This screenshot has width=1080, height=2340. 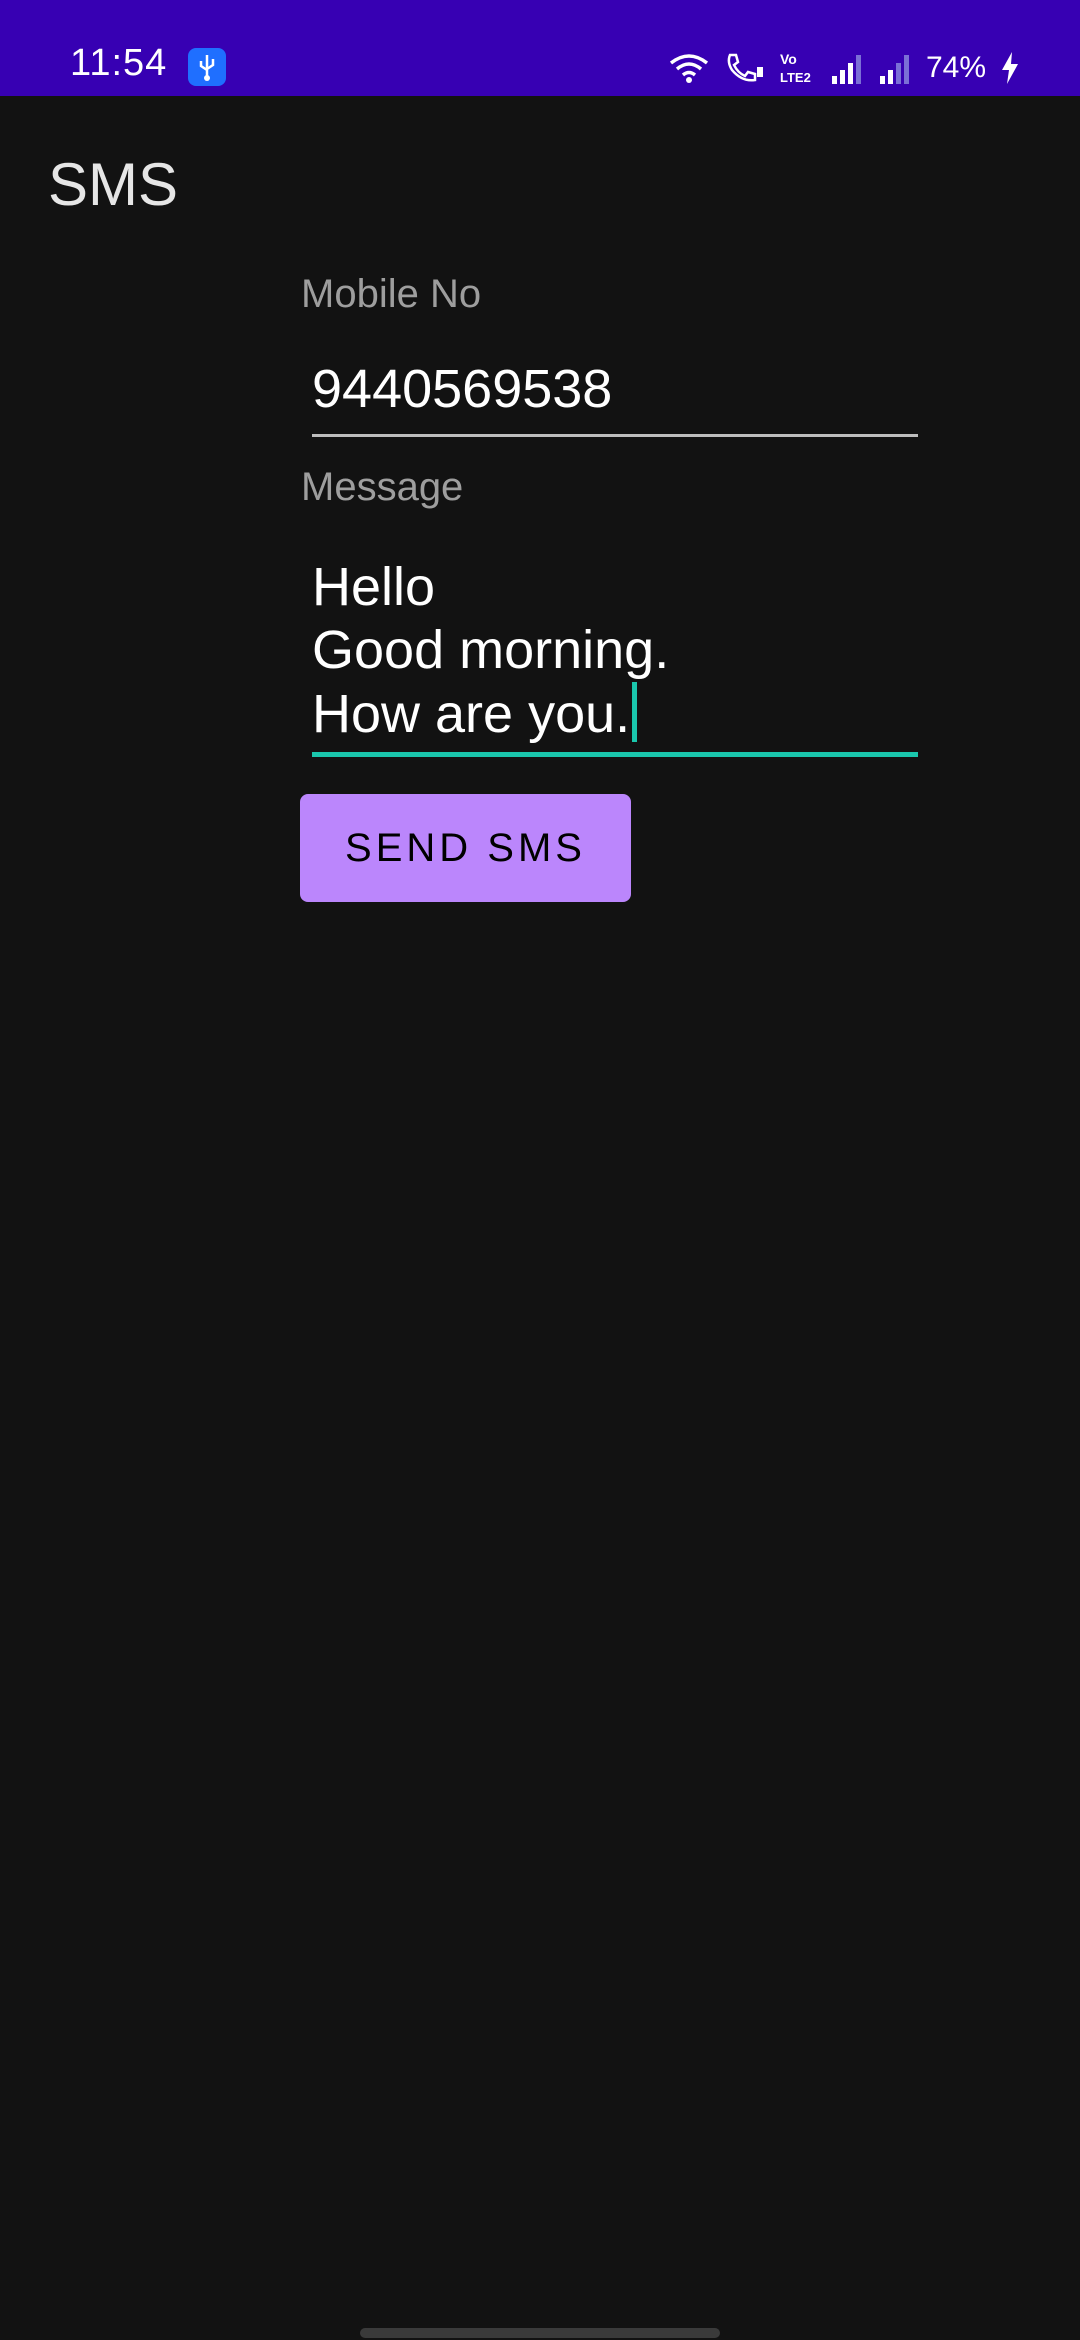 I want to click on message-value-wrap: Hello Good morning. How are you., so click(x=490, y=651).